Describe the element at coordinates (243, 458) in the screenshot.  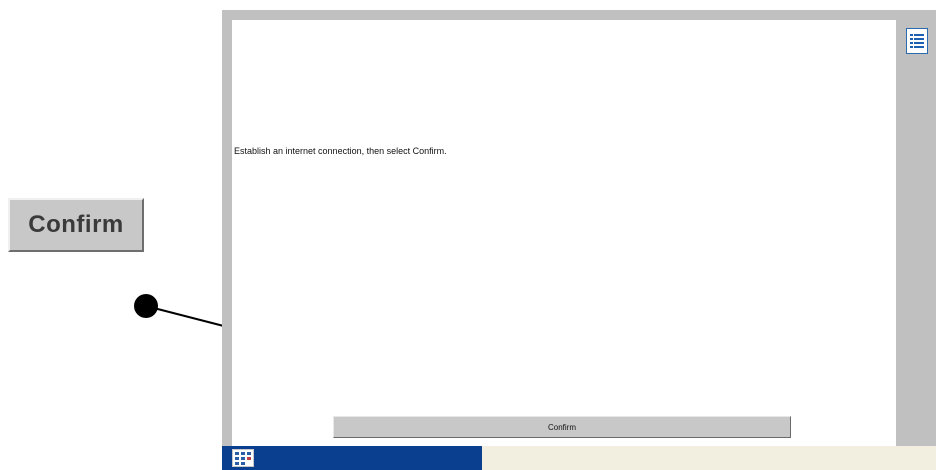
I see `calculator-icon` at that location.